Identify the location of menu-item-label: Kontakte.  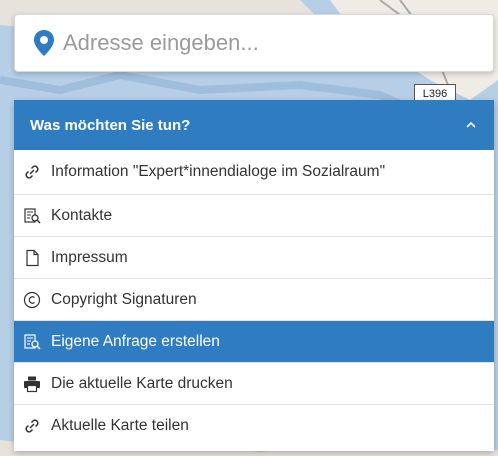
(82, 215).